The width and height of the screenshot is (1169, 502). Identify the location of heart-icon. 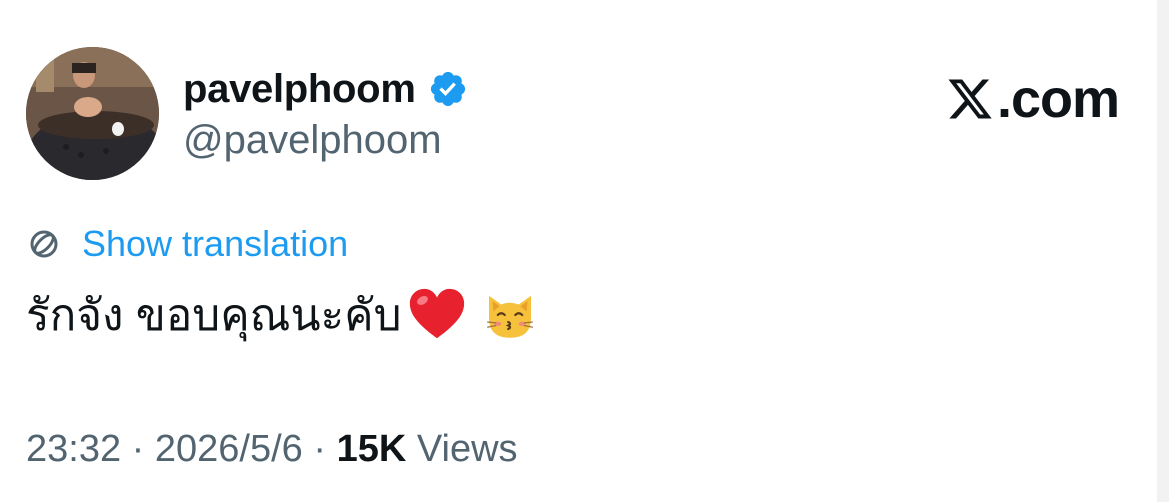
(436, 313).